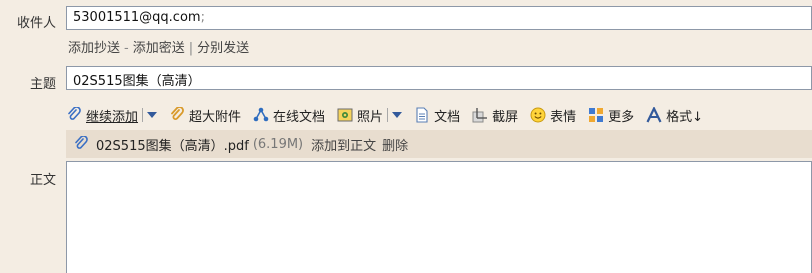 This screenshot has height=273, width=812. What do you see at coordinates (278, 144) in the screenshot?
I see `attachment-size: (6.19M)` at bounding box center [278, 144].